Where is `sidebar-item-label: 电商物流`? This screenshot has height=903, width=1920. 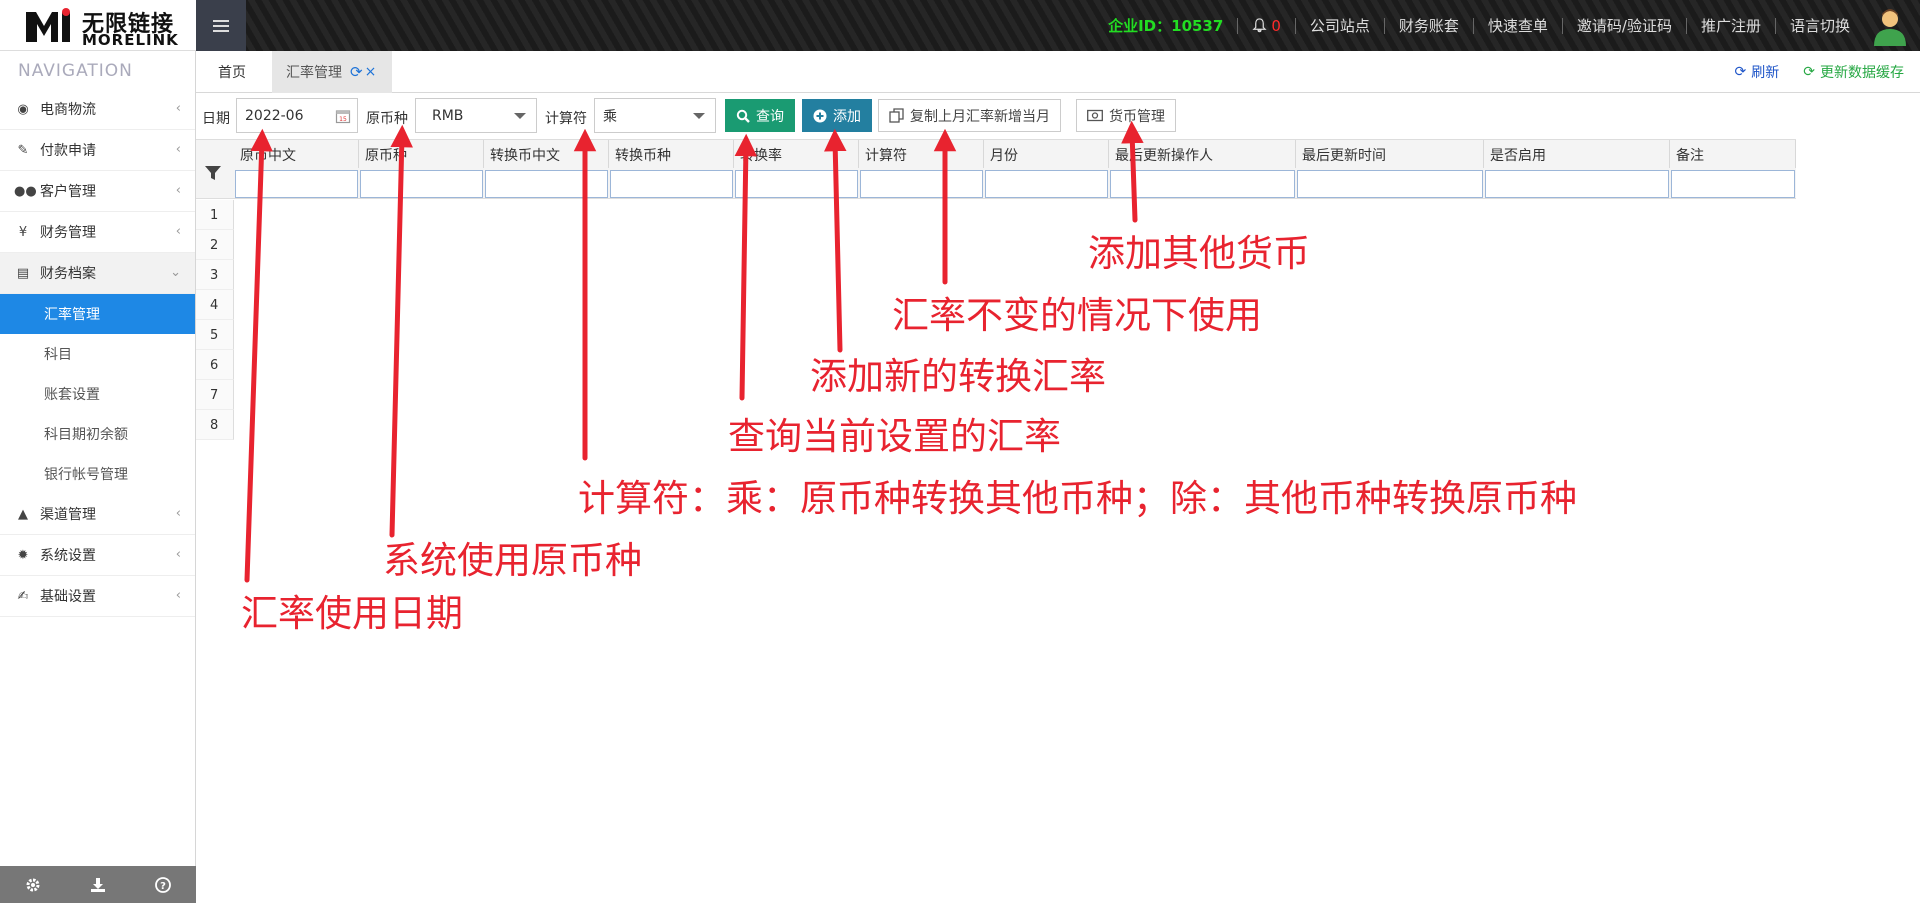
sidebar-item-label: 电商物流 is located at coordinates (68, 110).